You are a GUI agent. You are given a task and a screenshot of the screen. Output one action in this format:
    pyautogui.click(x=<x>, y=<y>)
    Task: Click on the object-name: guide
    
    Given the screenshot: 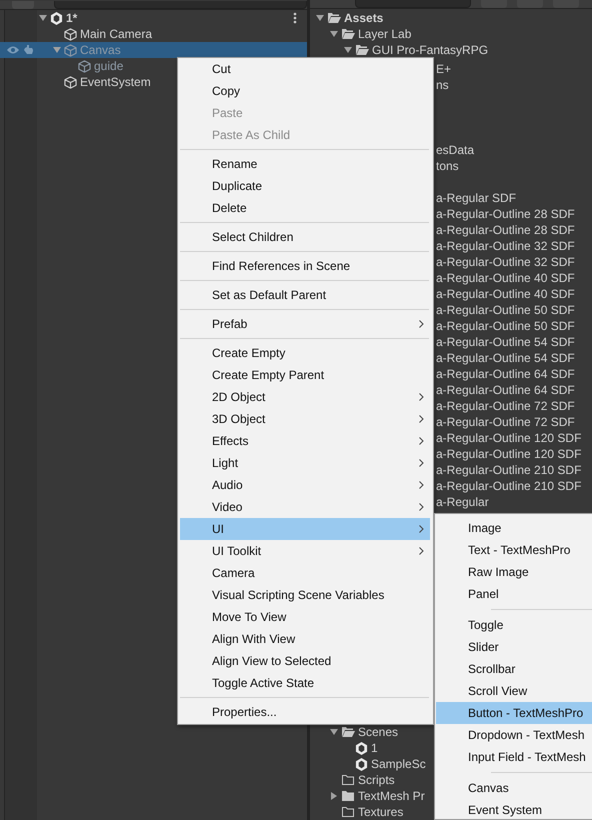 What is the action you would take?
    pyautogui.click(x=109, y=66)
    